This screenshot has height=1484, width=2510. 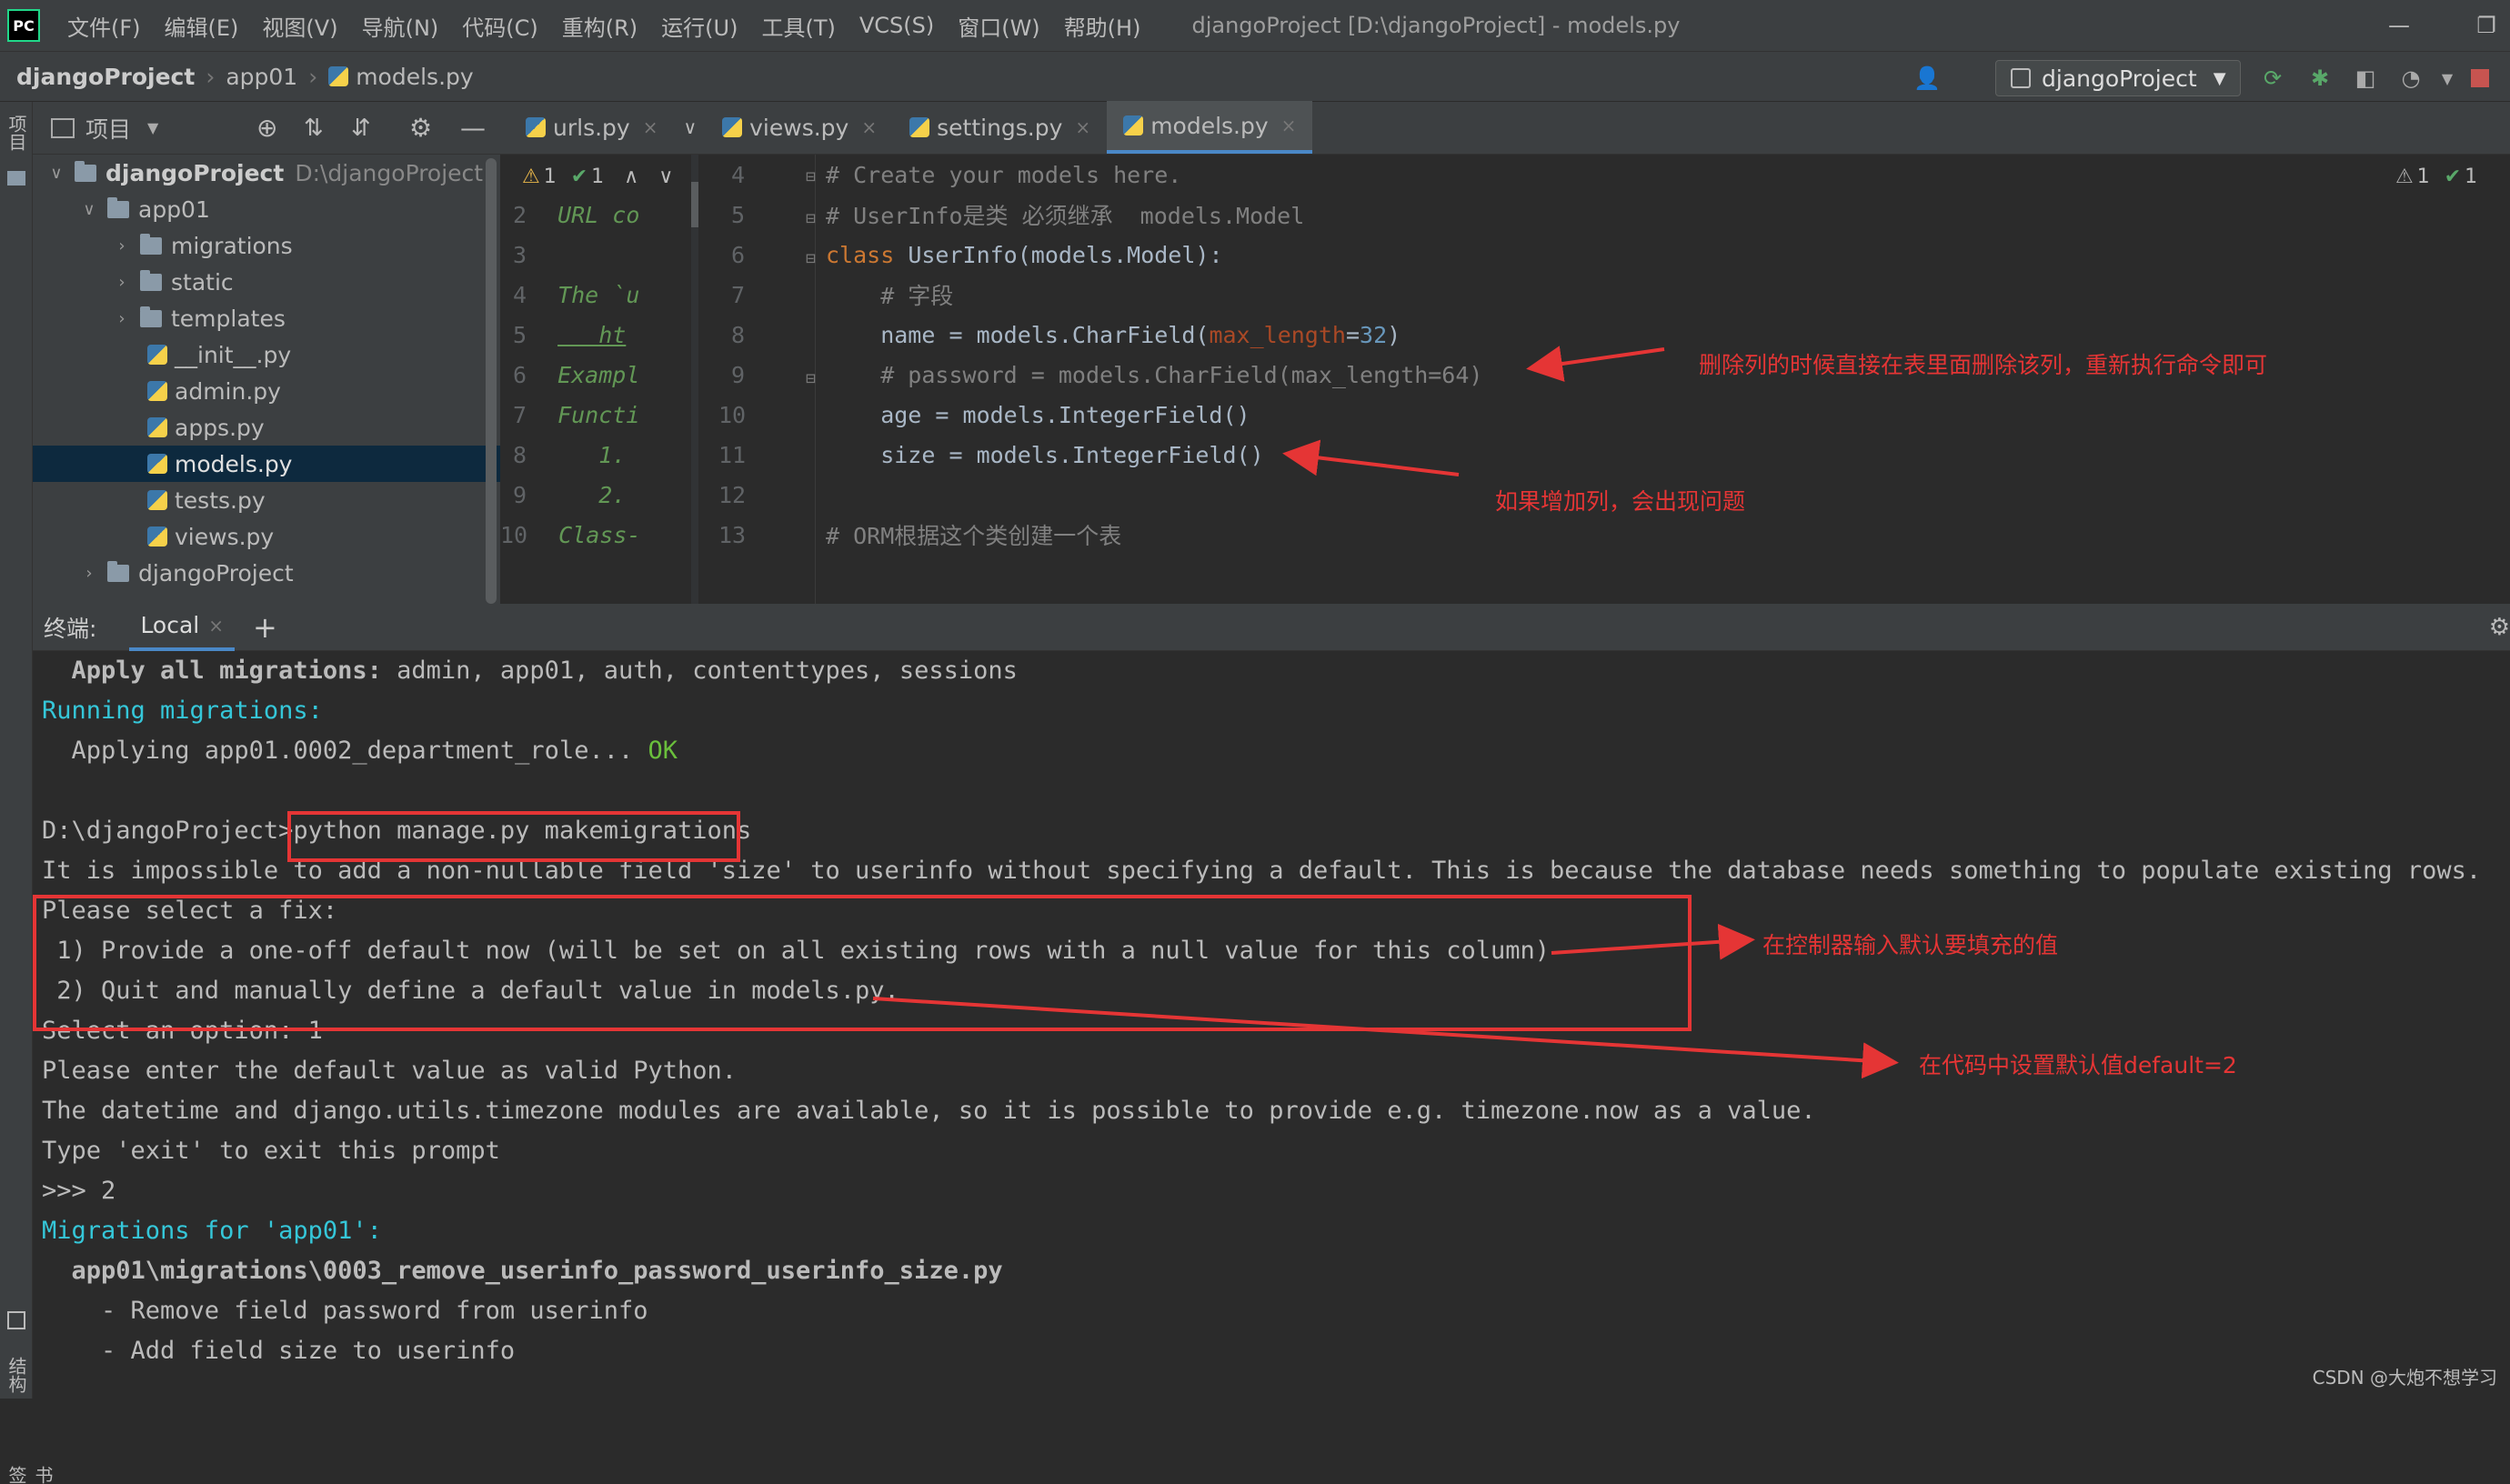 I want to click on tree-item-views-py: views.py, so click(x=266, y=536).